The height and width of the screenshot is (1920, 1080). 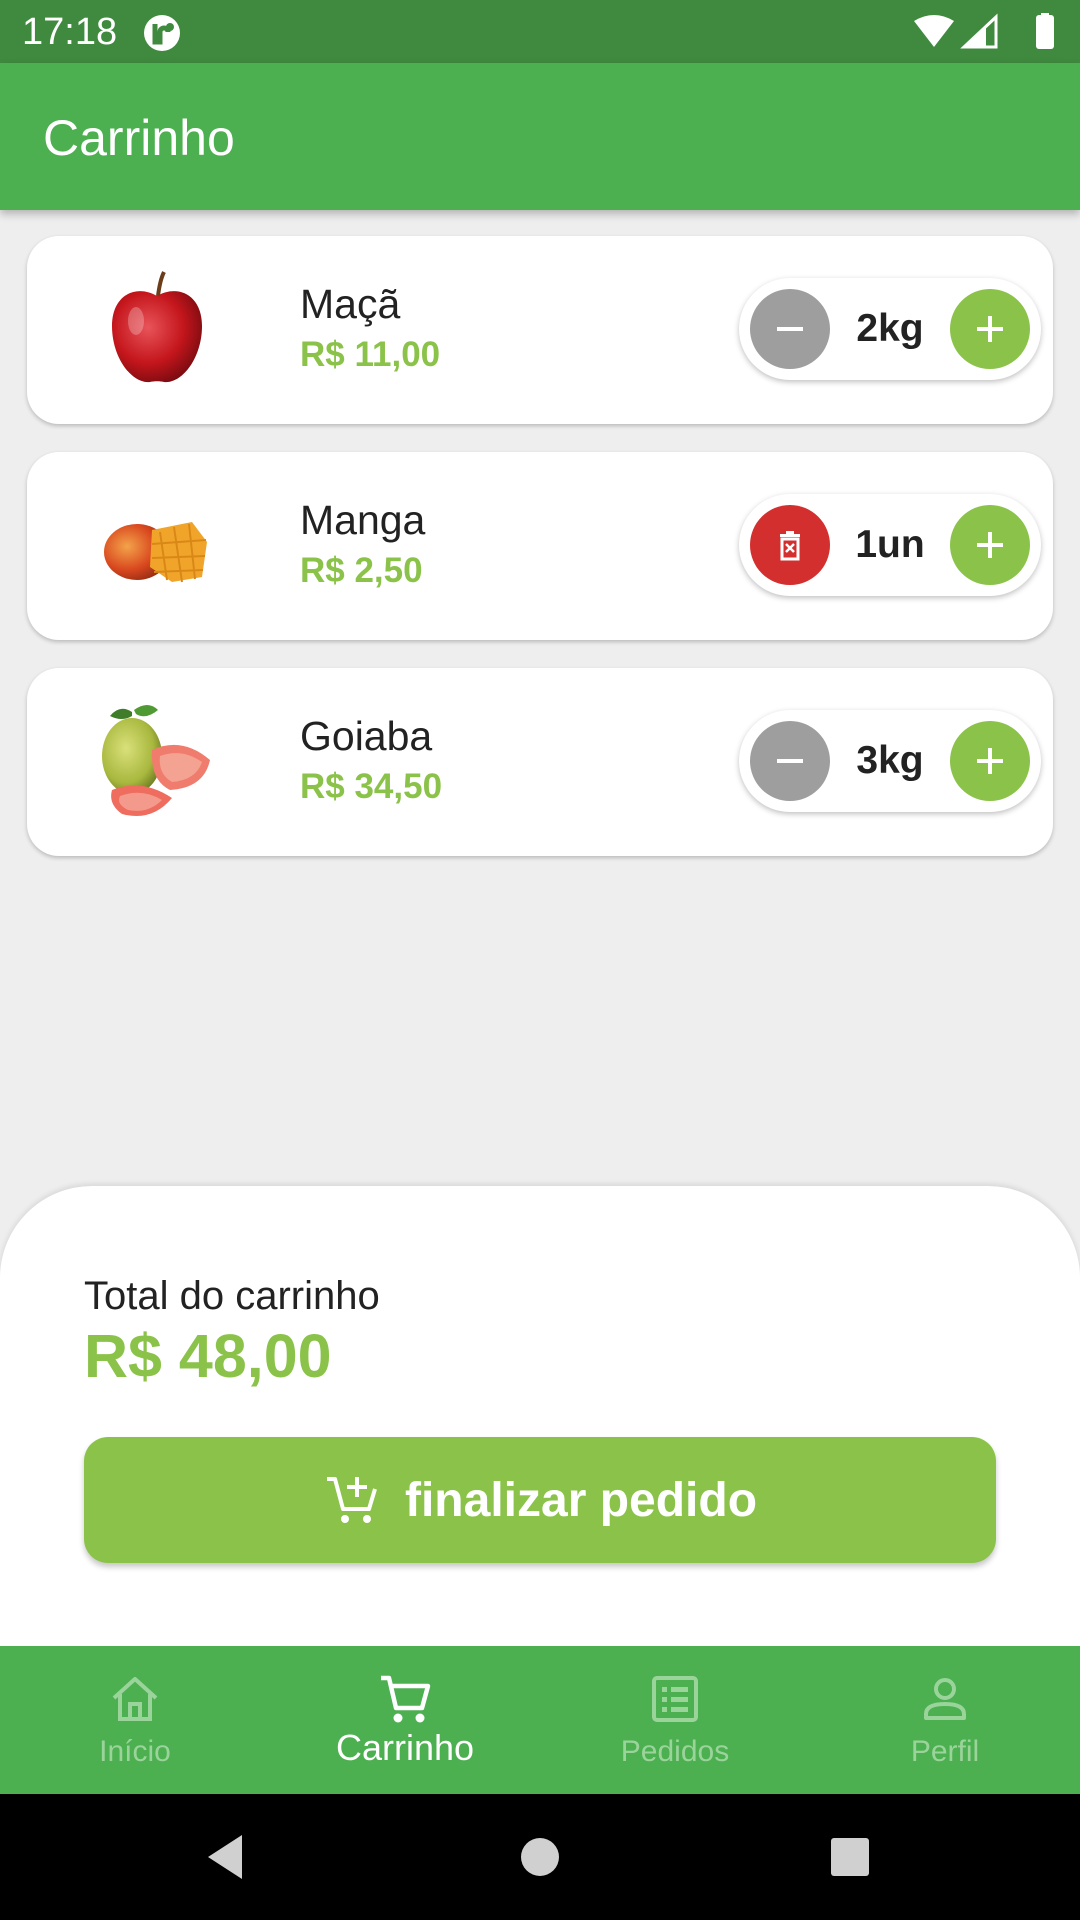 I want to click on total-value: R$ 48,00, so click(x=208, y=1356).